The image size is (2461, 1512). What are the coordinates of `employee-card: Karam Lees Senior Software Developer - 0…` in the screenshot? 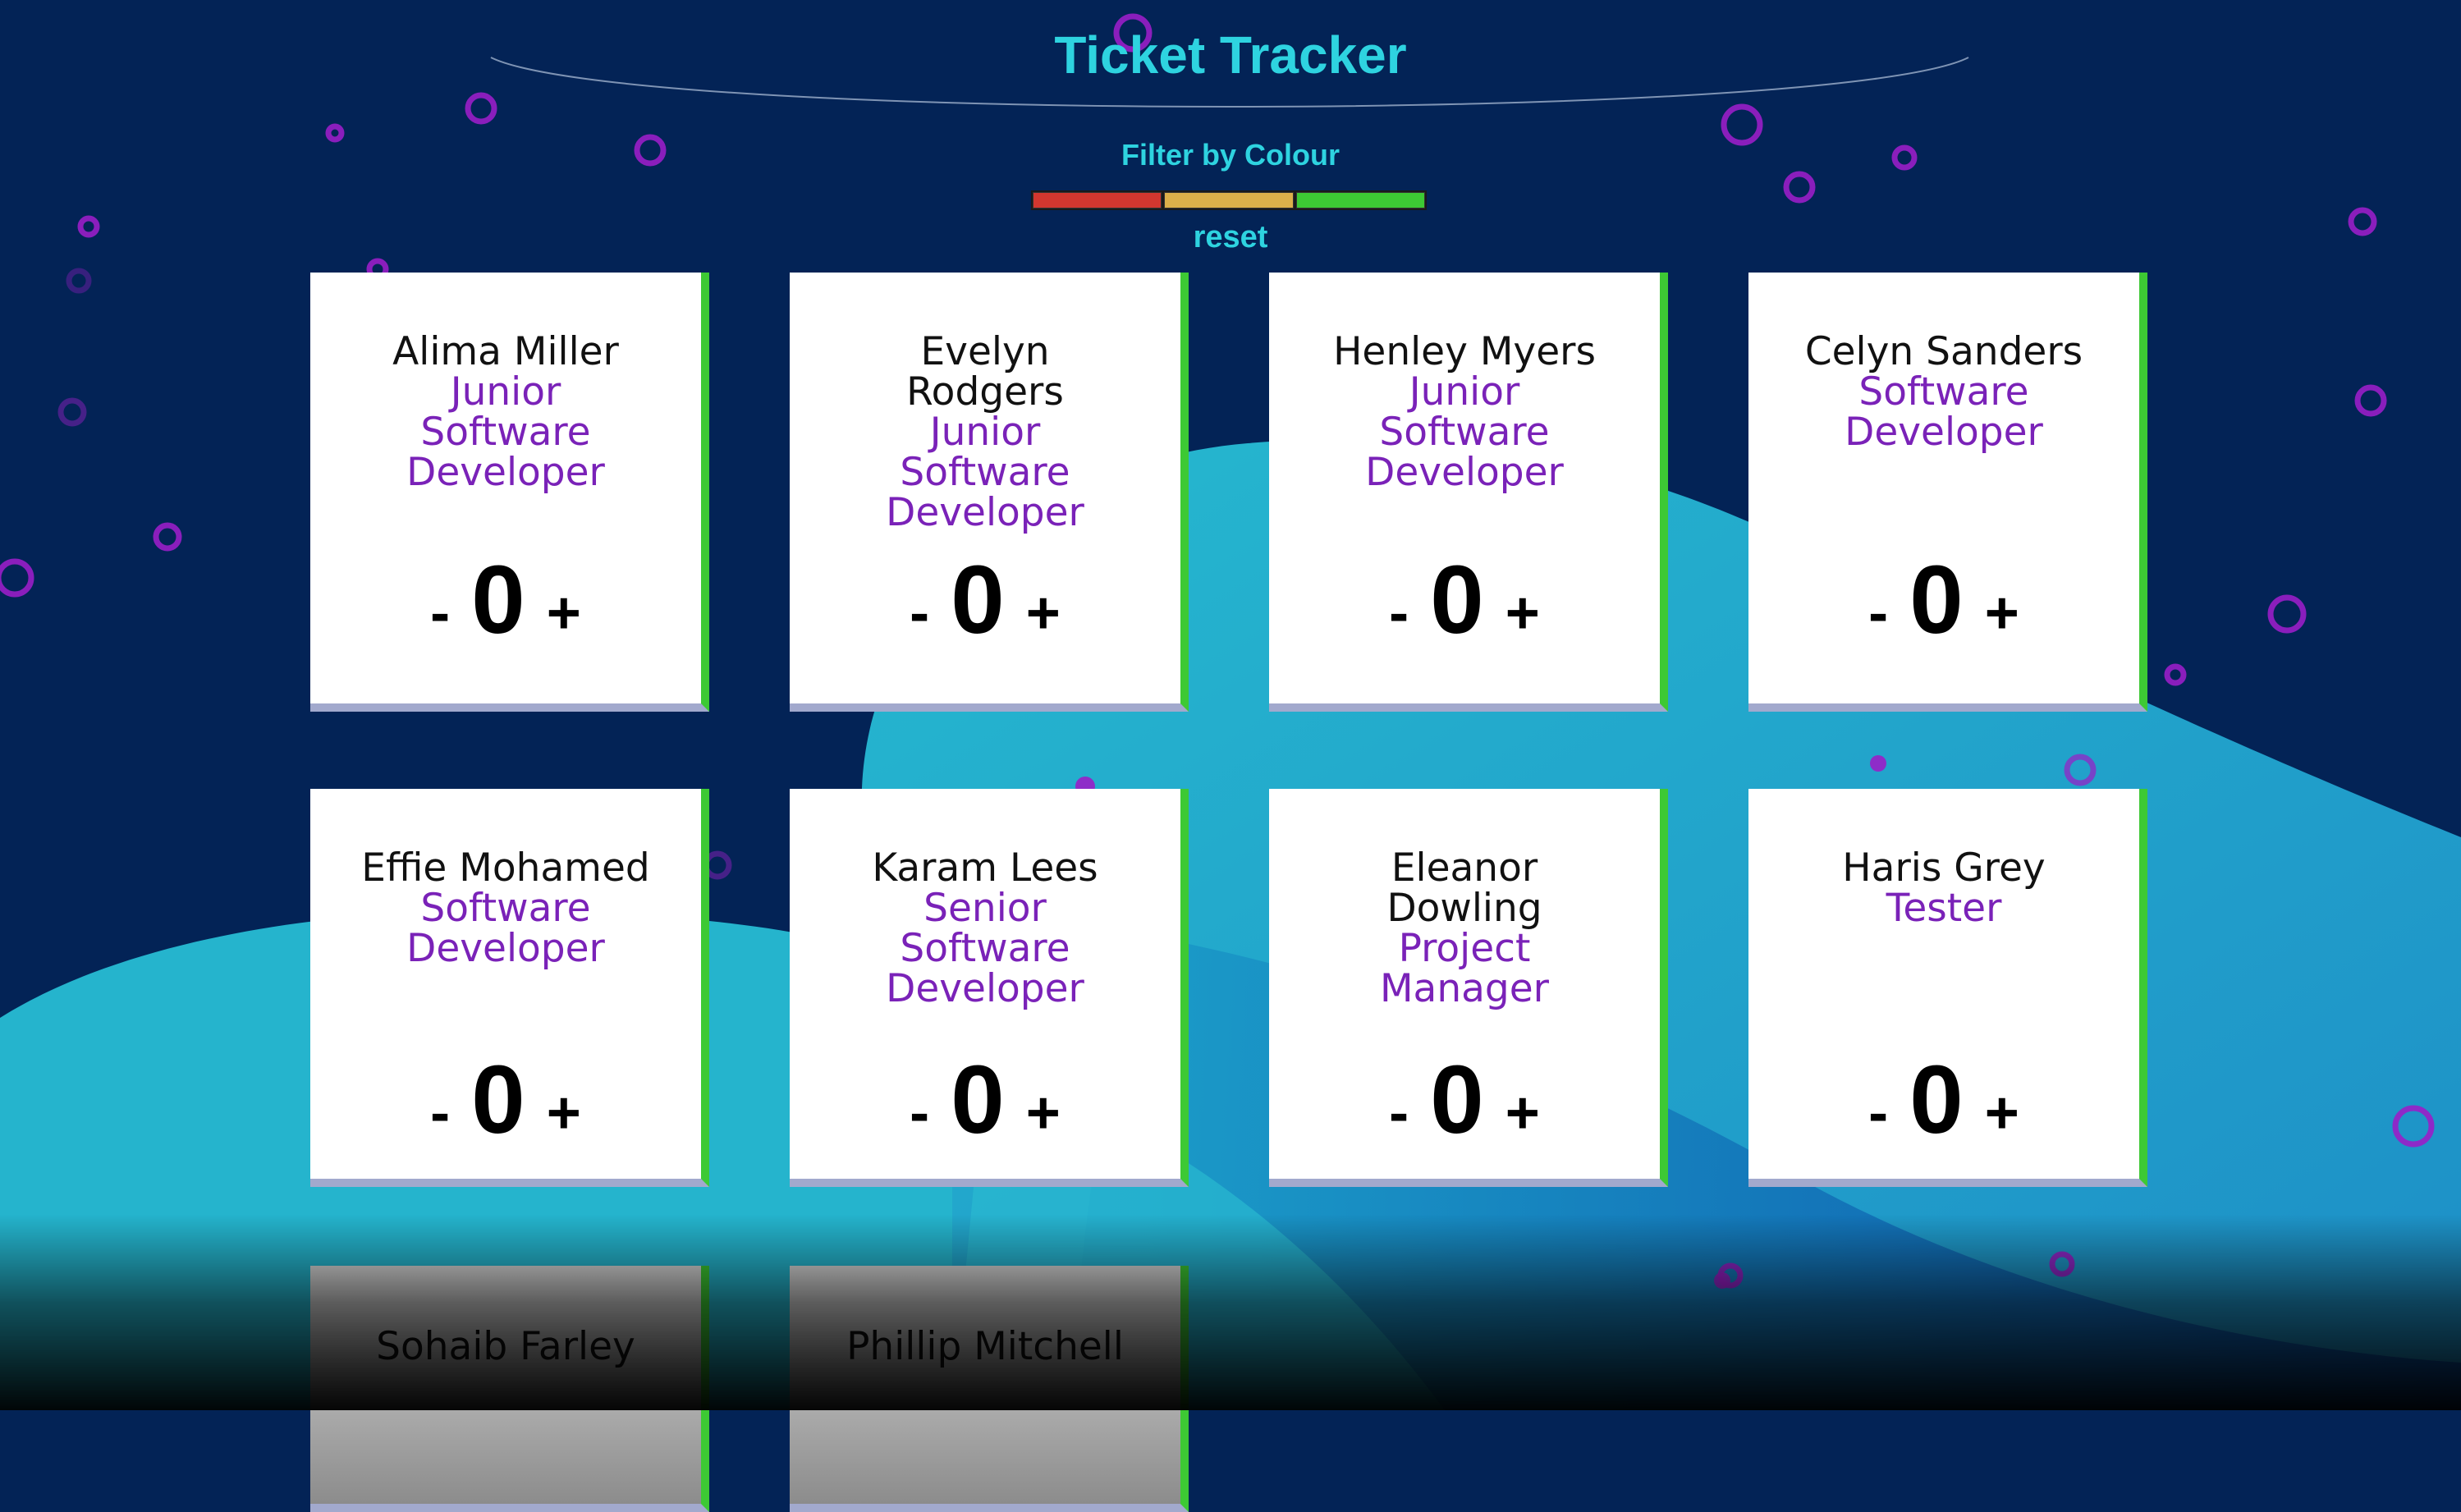 It's located at (989, 988).